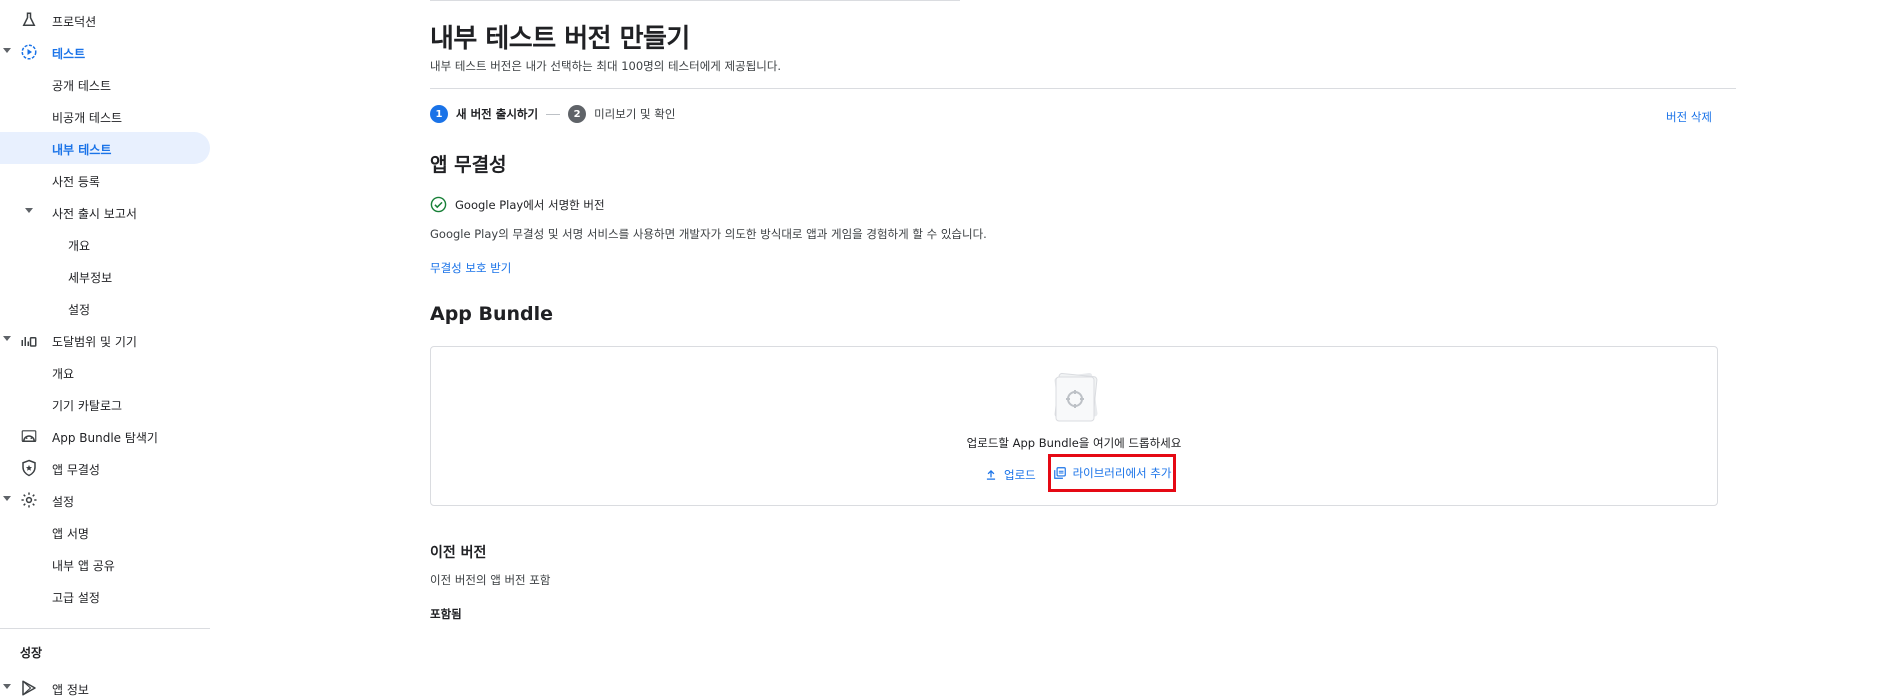 This screenshot has height=700, width=1902. I want to click on sidebar-item-closed-testing: 비공개 테스트, so click(105, 116).